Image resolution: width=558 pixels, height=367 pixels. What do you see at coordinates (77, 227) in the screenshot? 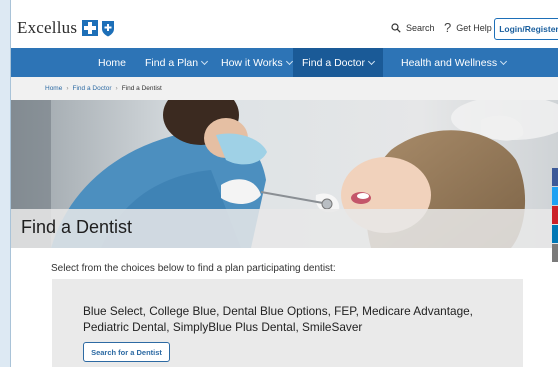
I see `page-title: Find a Dentist` at bounding box center [77, 227].